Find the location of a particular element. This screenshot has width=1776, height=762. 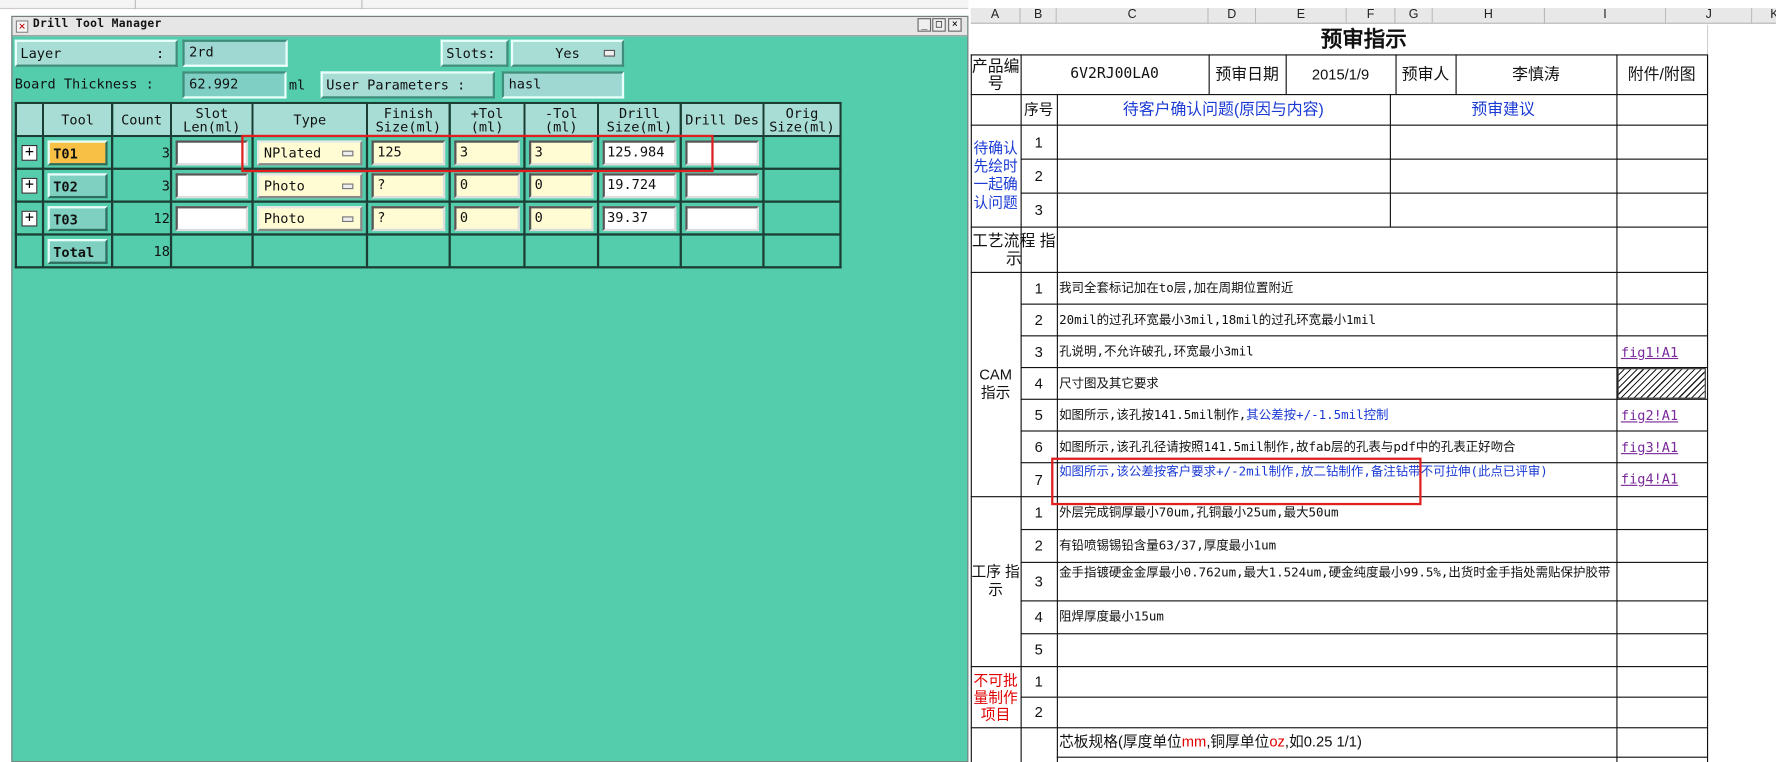

cam-row-text: 如图所示,该孔按141.5mil制作,其公差按+/-1.5mil控制 is located at coordinates (1223, 415).